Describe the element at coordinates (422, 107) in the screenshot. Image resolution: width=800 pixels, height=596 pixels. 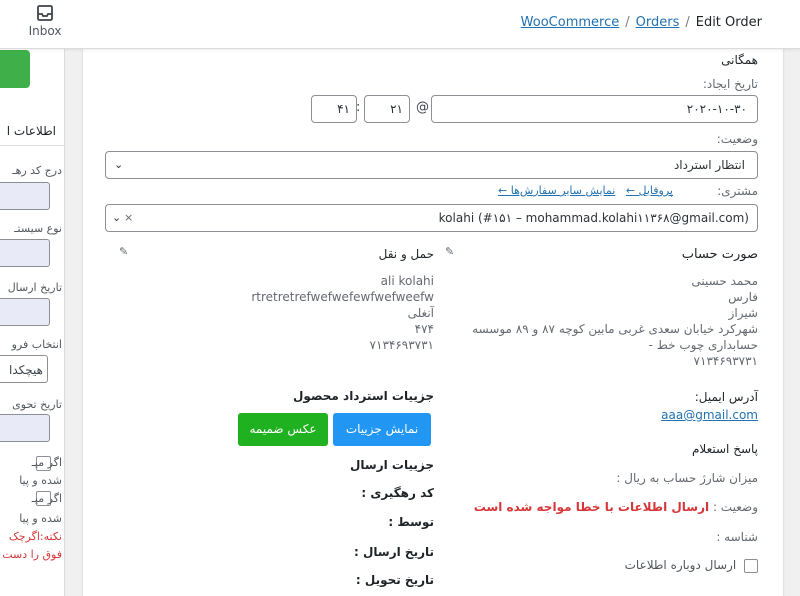
I see `at-sign: @` at that location.